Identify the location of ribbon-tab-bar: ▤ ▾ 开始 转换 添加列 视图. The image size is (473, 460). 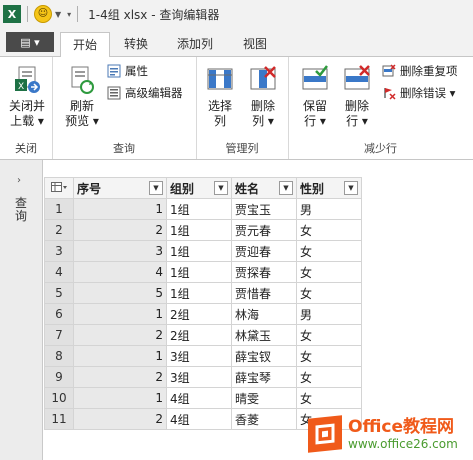
(236, 43).